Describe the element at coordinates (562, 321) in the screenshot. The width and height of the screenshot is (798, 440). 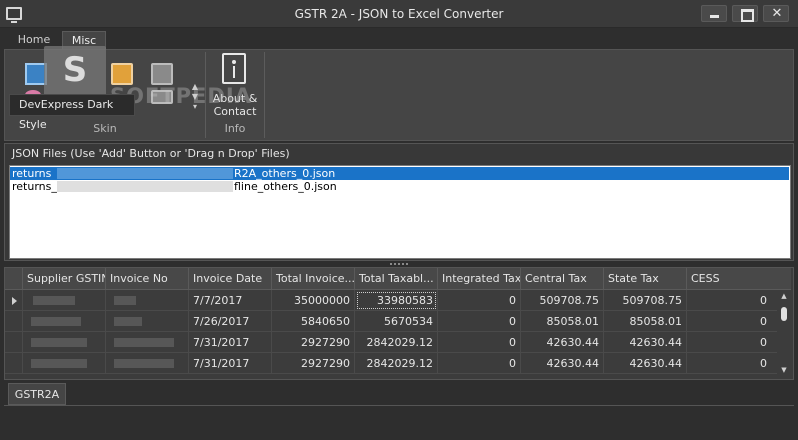
I see `central-tax-cell: 85058.01` at that location.